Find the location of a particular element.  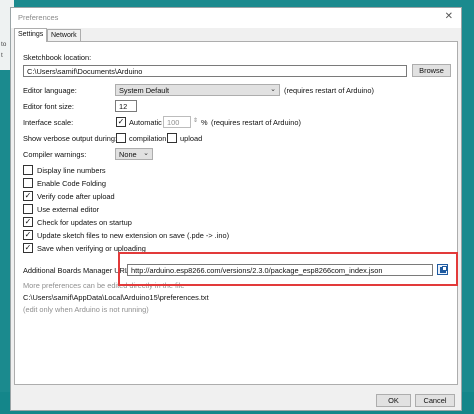

check-updates-label: Check for updates on startup is located at coordinates (84, 222).